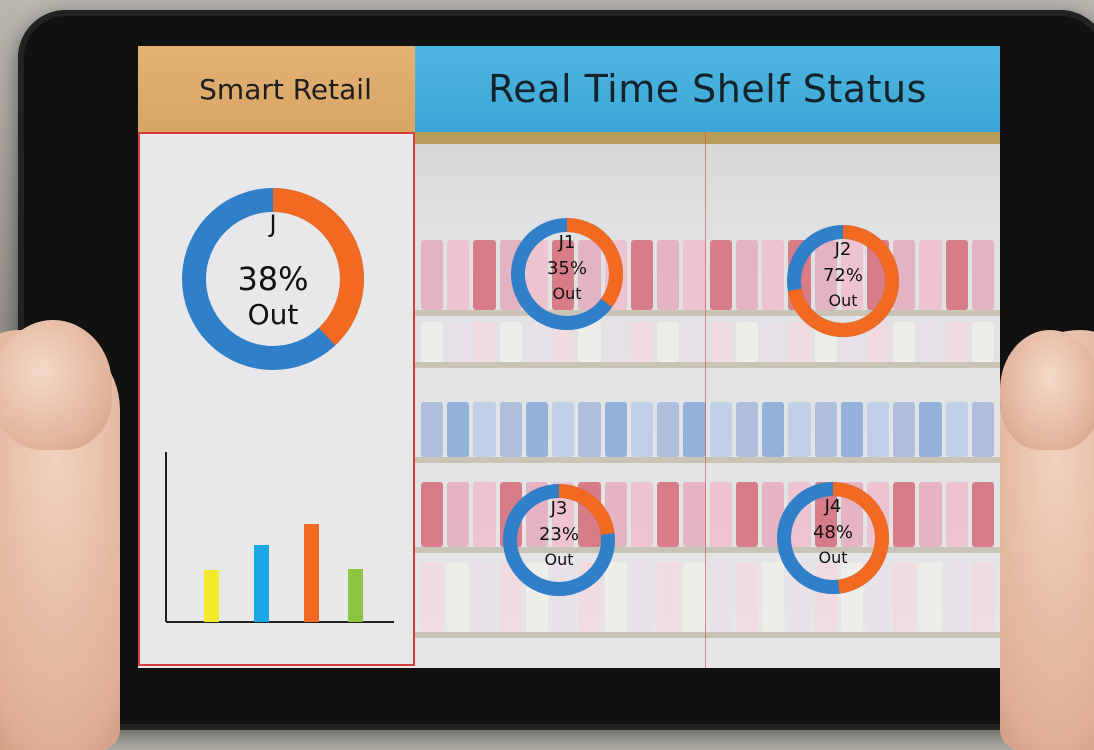  I want to click on shelf-donut-j4: J4 48% Out, so click(833, 538).